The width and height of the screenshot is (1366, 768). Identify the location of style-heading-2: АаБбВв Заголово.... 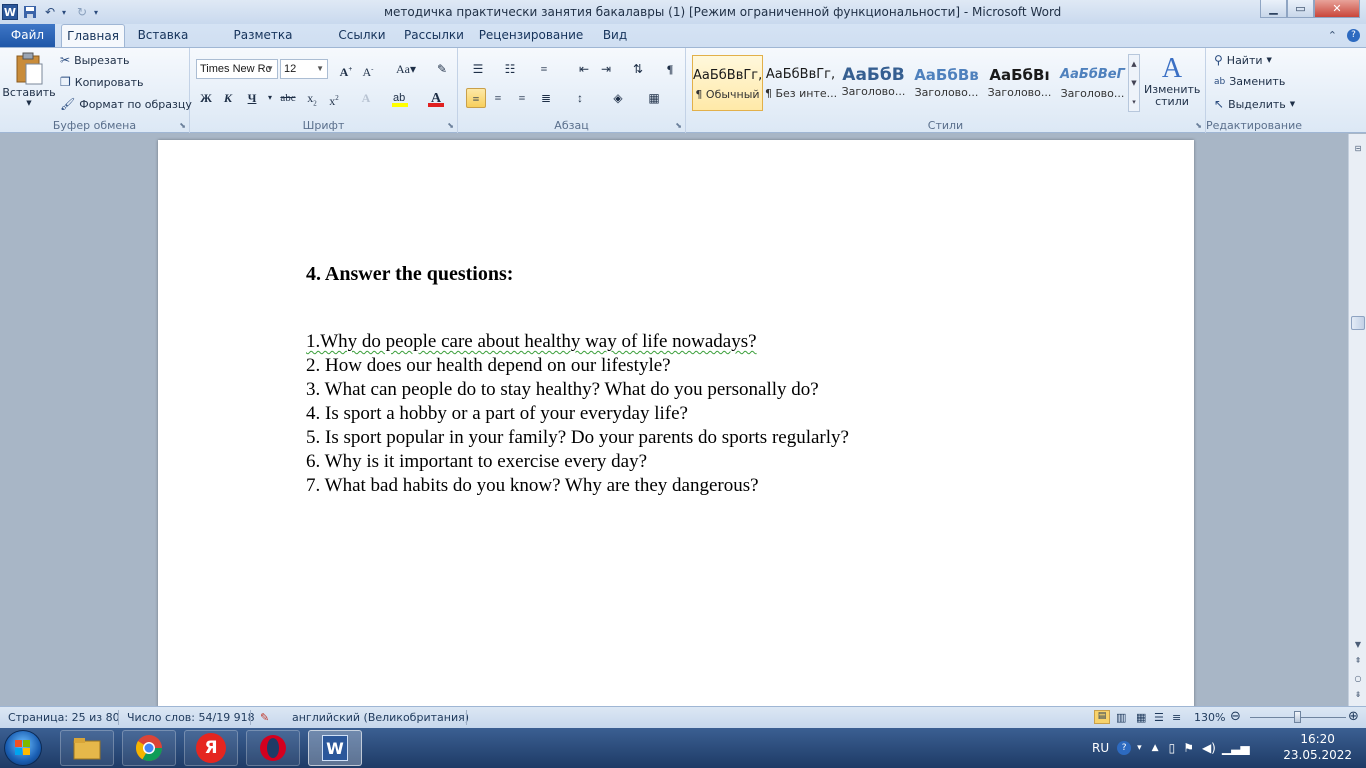
(946, 83).